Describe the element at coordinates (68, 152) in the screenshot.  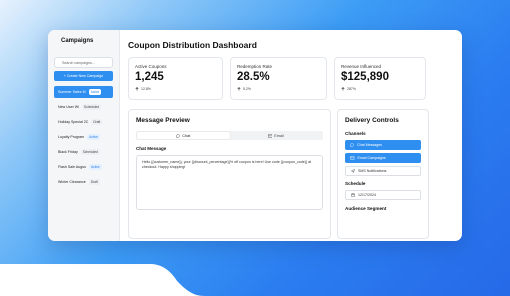
I see `campaign-name: Black Friday` at that location.